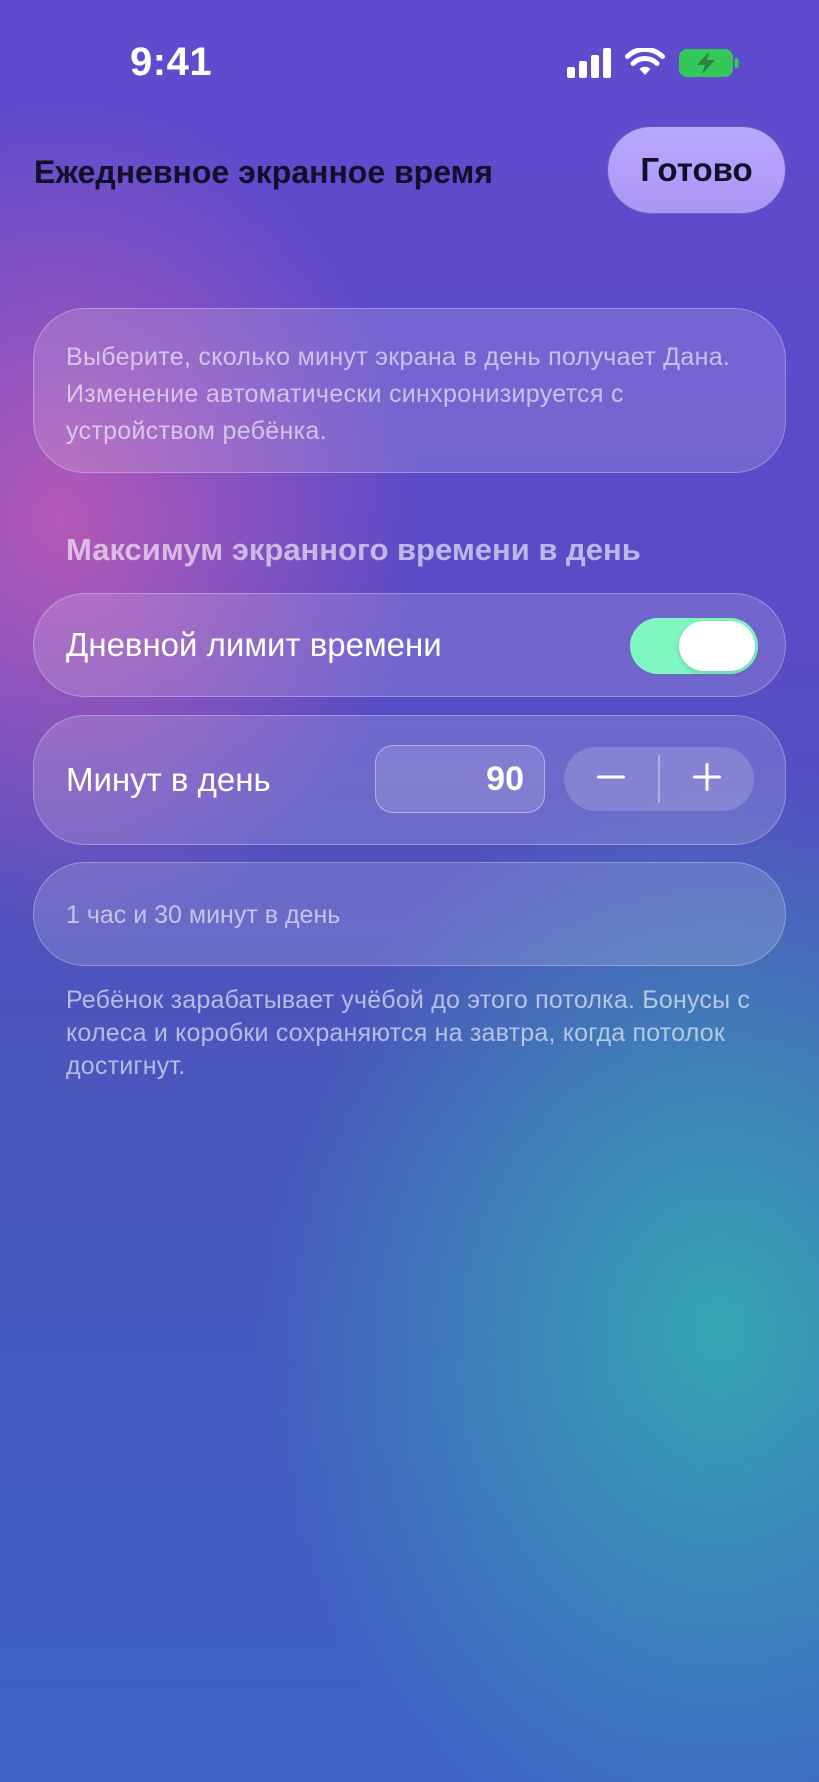 The image size is (819, 1782). Describe the element at coordinates (717, 646) in the screenshot. I see `toggle-knob` at that location.